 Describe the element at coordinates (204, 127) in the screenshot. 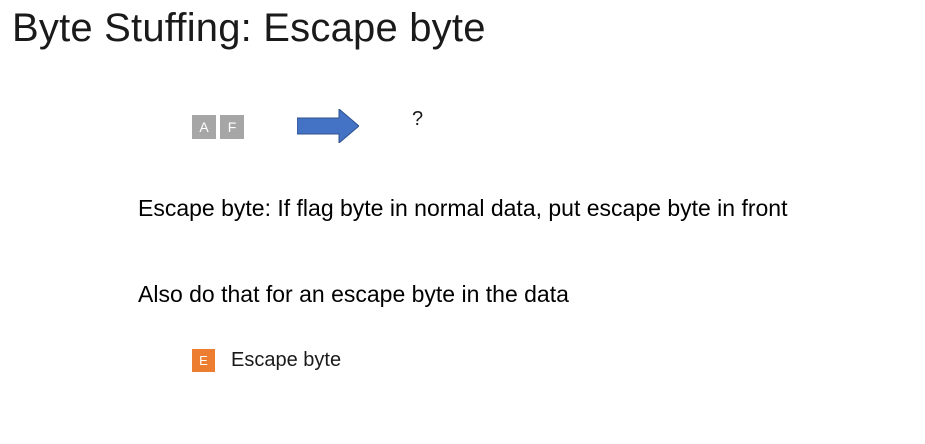

I see `data-byte: A` at that location.